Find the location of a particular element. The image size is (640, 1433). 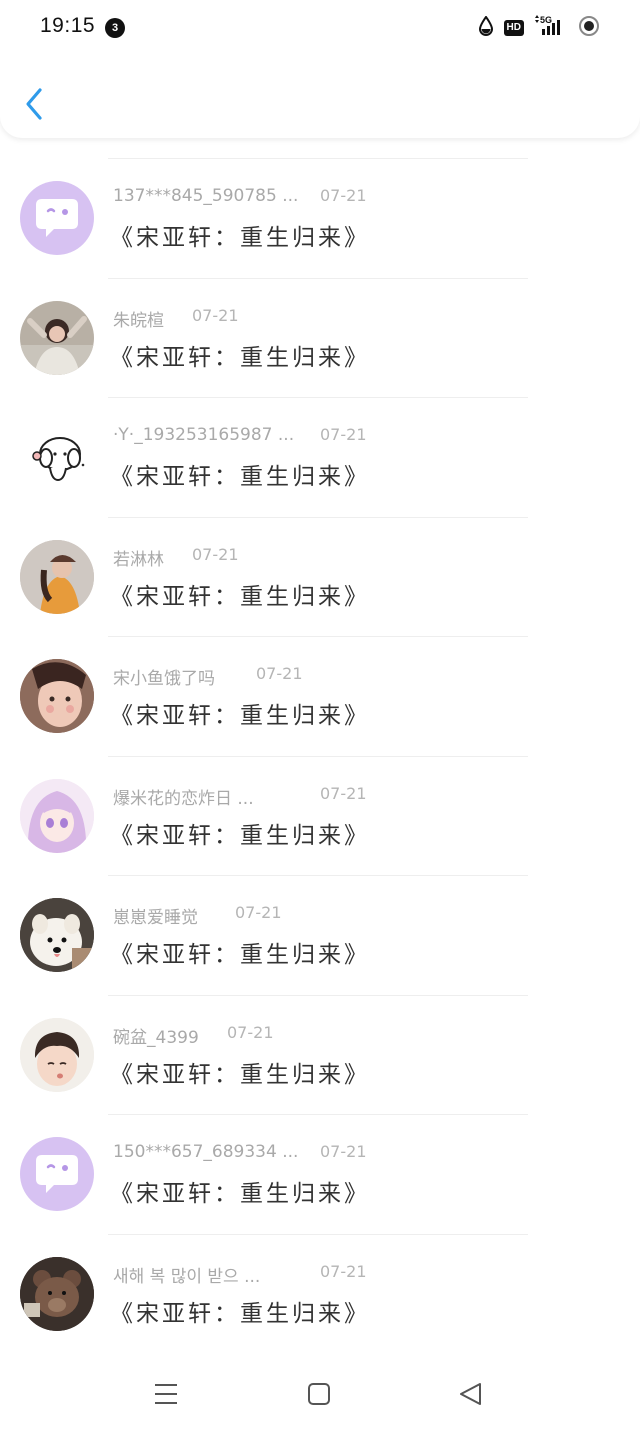

user-name: 宋小鱼饿了吗 is located at coordinates (164, 679).